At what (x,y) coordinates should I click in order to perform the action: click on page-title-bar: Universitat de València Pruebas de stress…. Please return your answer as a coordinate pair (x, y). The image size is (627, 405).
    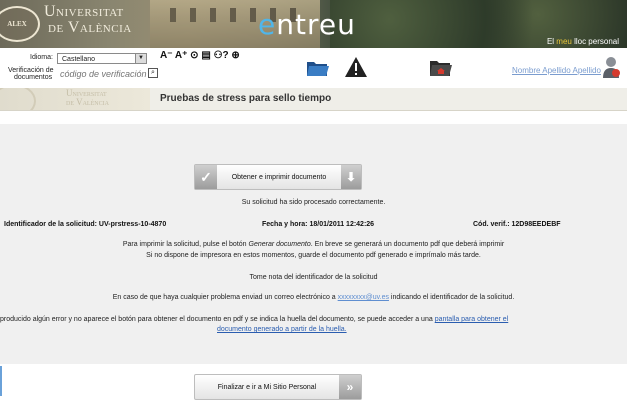
    Looking at the image, I should click on (313, 99).